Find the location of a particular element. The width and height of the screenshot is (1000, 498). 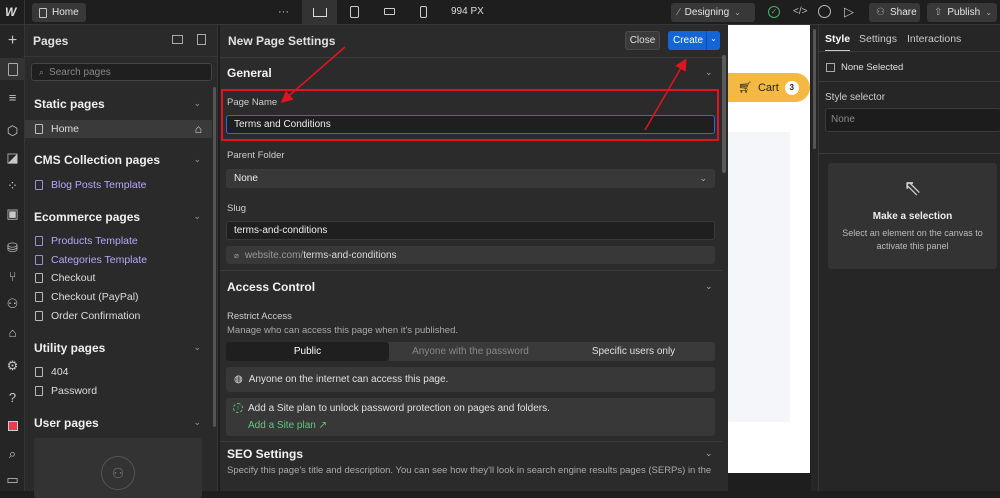

annotation-arrow-page-name is located at coordinates (313, 74).